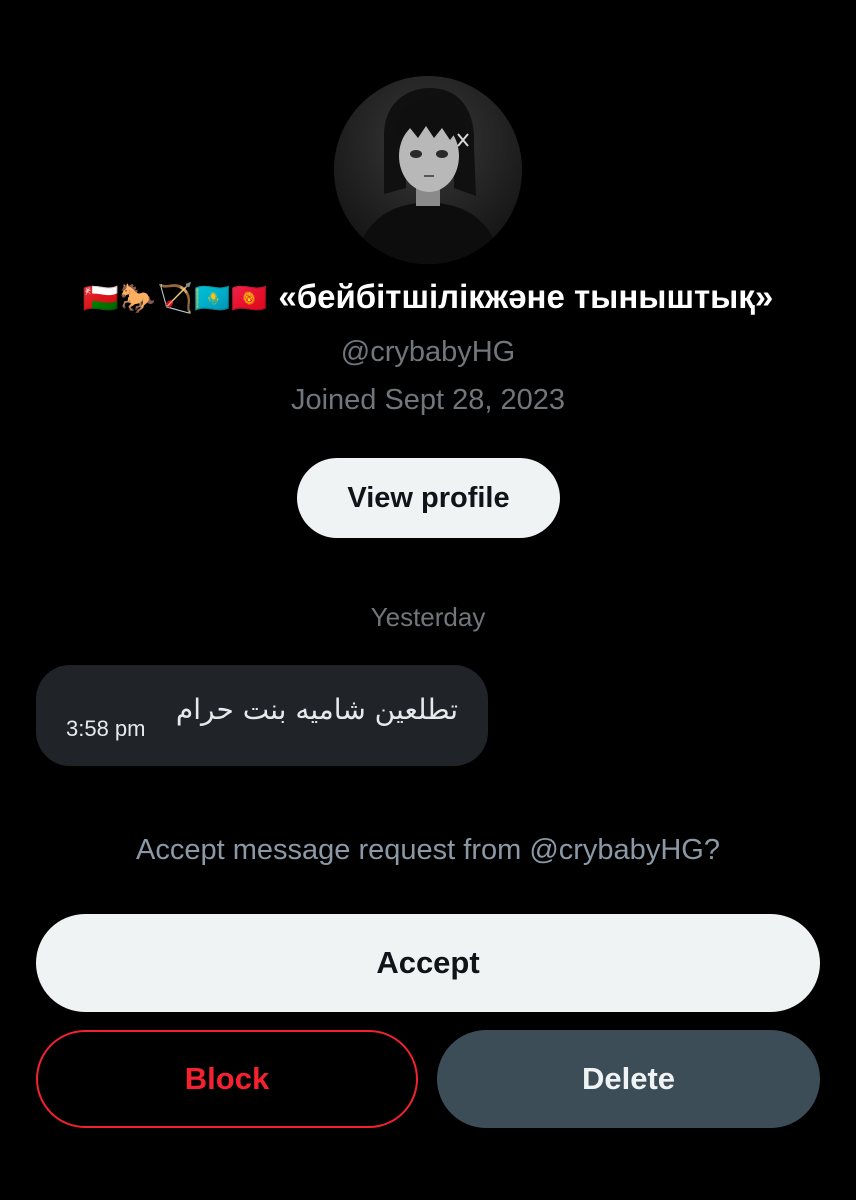  Describe the element at coordinates (428, 963) in the screenshot. I see `accept-button: Accept` at that location.